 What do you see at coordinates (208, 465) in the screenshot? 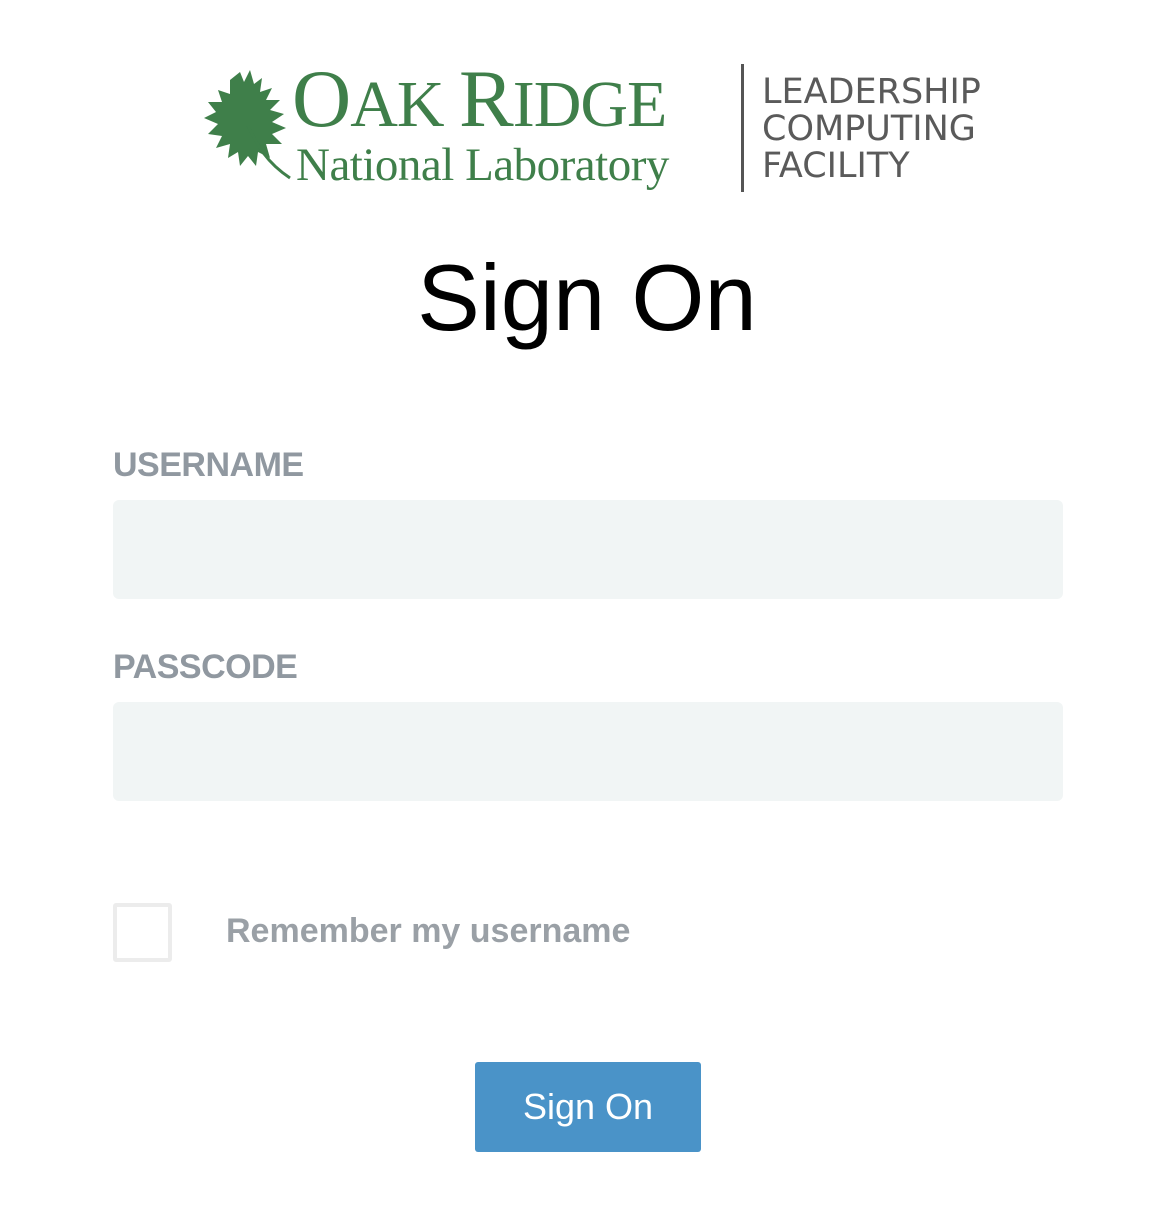
I see `username-label: USERNAME` at bounding box center [208, 465].